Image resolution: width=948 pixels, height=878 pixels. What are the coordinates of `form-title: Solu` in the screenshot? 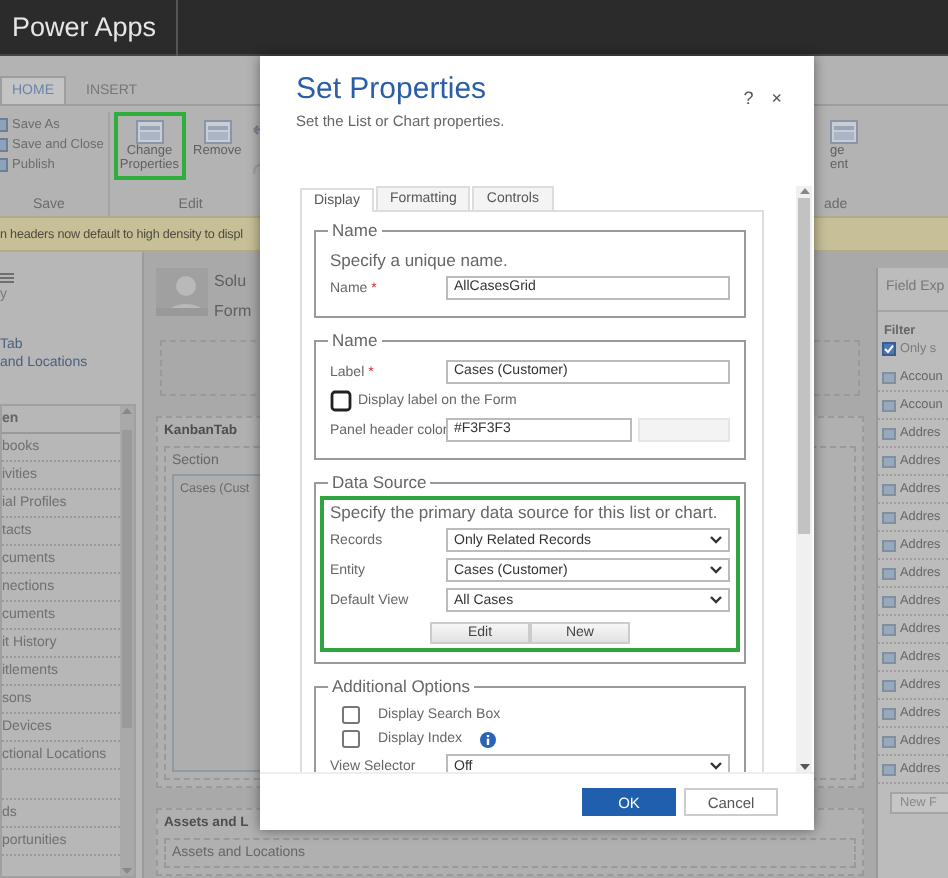 It's located at (230, 281).